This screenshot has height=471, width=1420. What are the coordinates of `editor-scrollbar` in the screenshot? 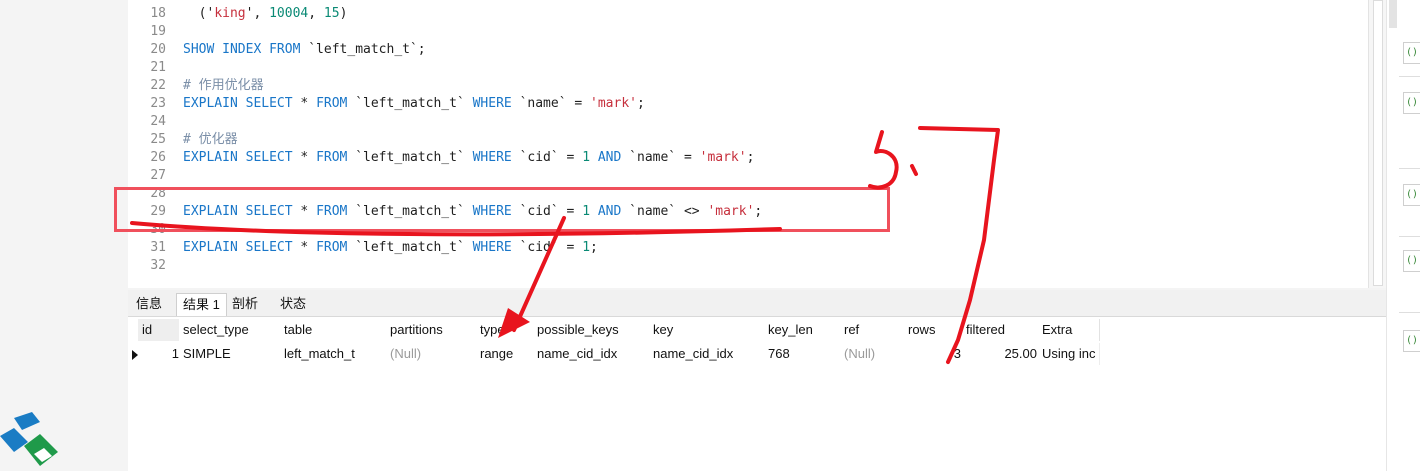 It's located at (1377, 144).